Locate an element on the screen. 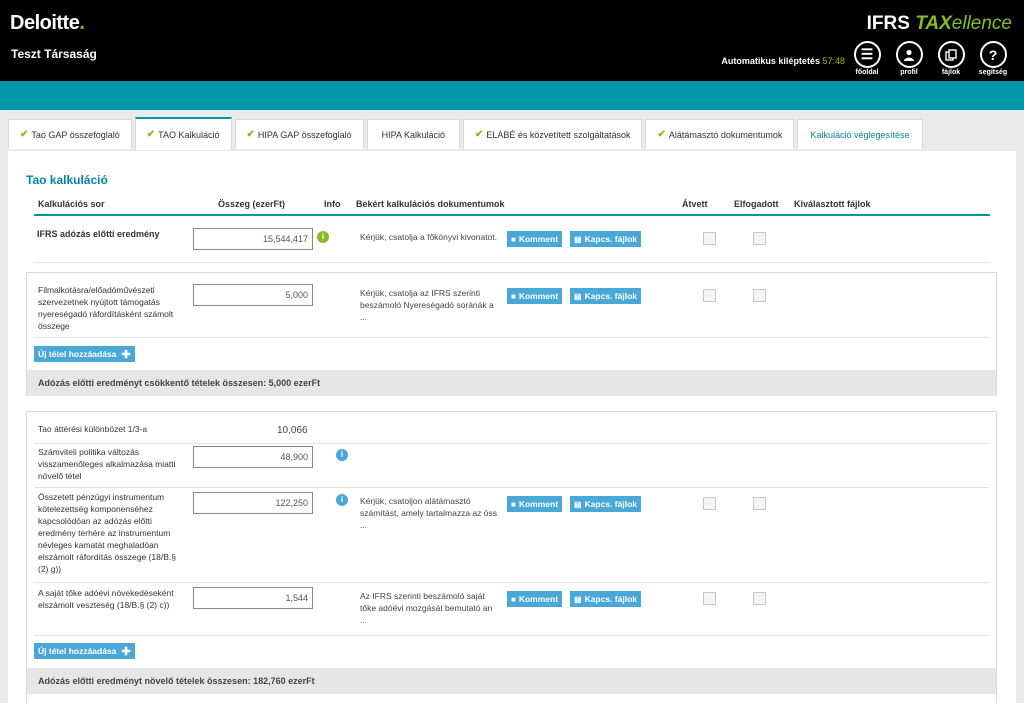 The width and height of the screenshot is (1024, 703). user-icon is located at coordinates (909, 54).